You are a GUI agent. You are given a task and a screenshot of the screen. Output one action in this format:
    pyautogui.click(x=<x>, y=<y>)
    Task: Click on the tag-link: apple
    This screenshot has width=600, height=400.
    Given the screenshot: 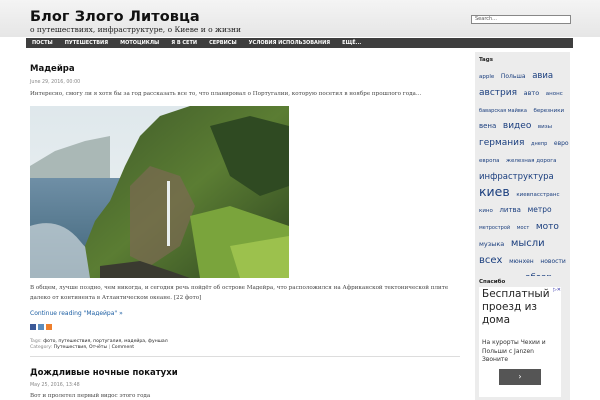 What is the action you would take?
    pyautogui.click(x=486, y=77)
    